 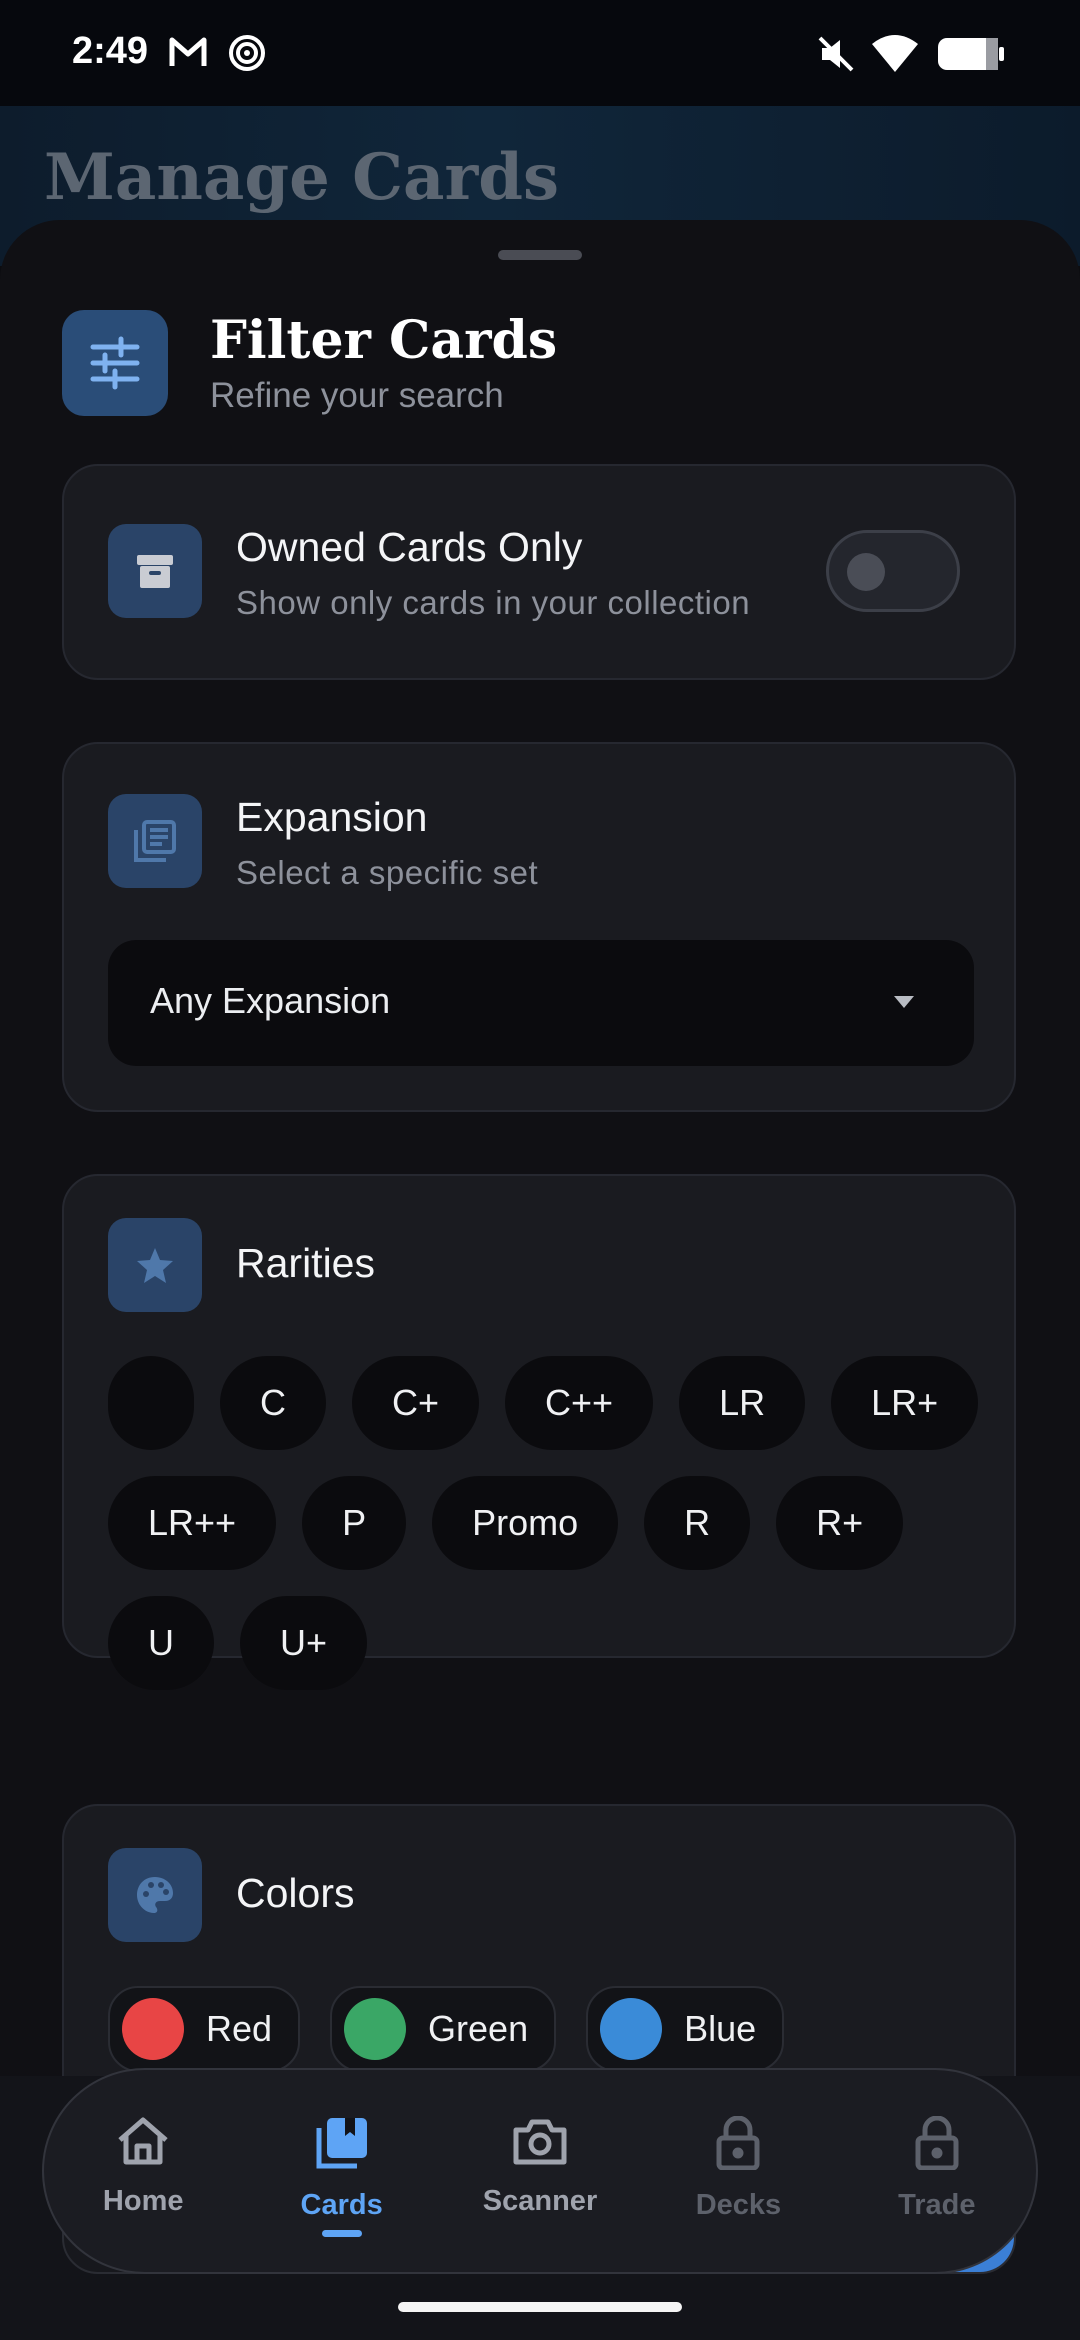 What do you see at coordinates (478, 2028) in the screenshot?
I see `color-label: Green` at bounding box center [478, 2028].